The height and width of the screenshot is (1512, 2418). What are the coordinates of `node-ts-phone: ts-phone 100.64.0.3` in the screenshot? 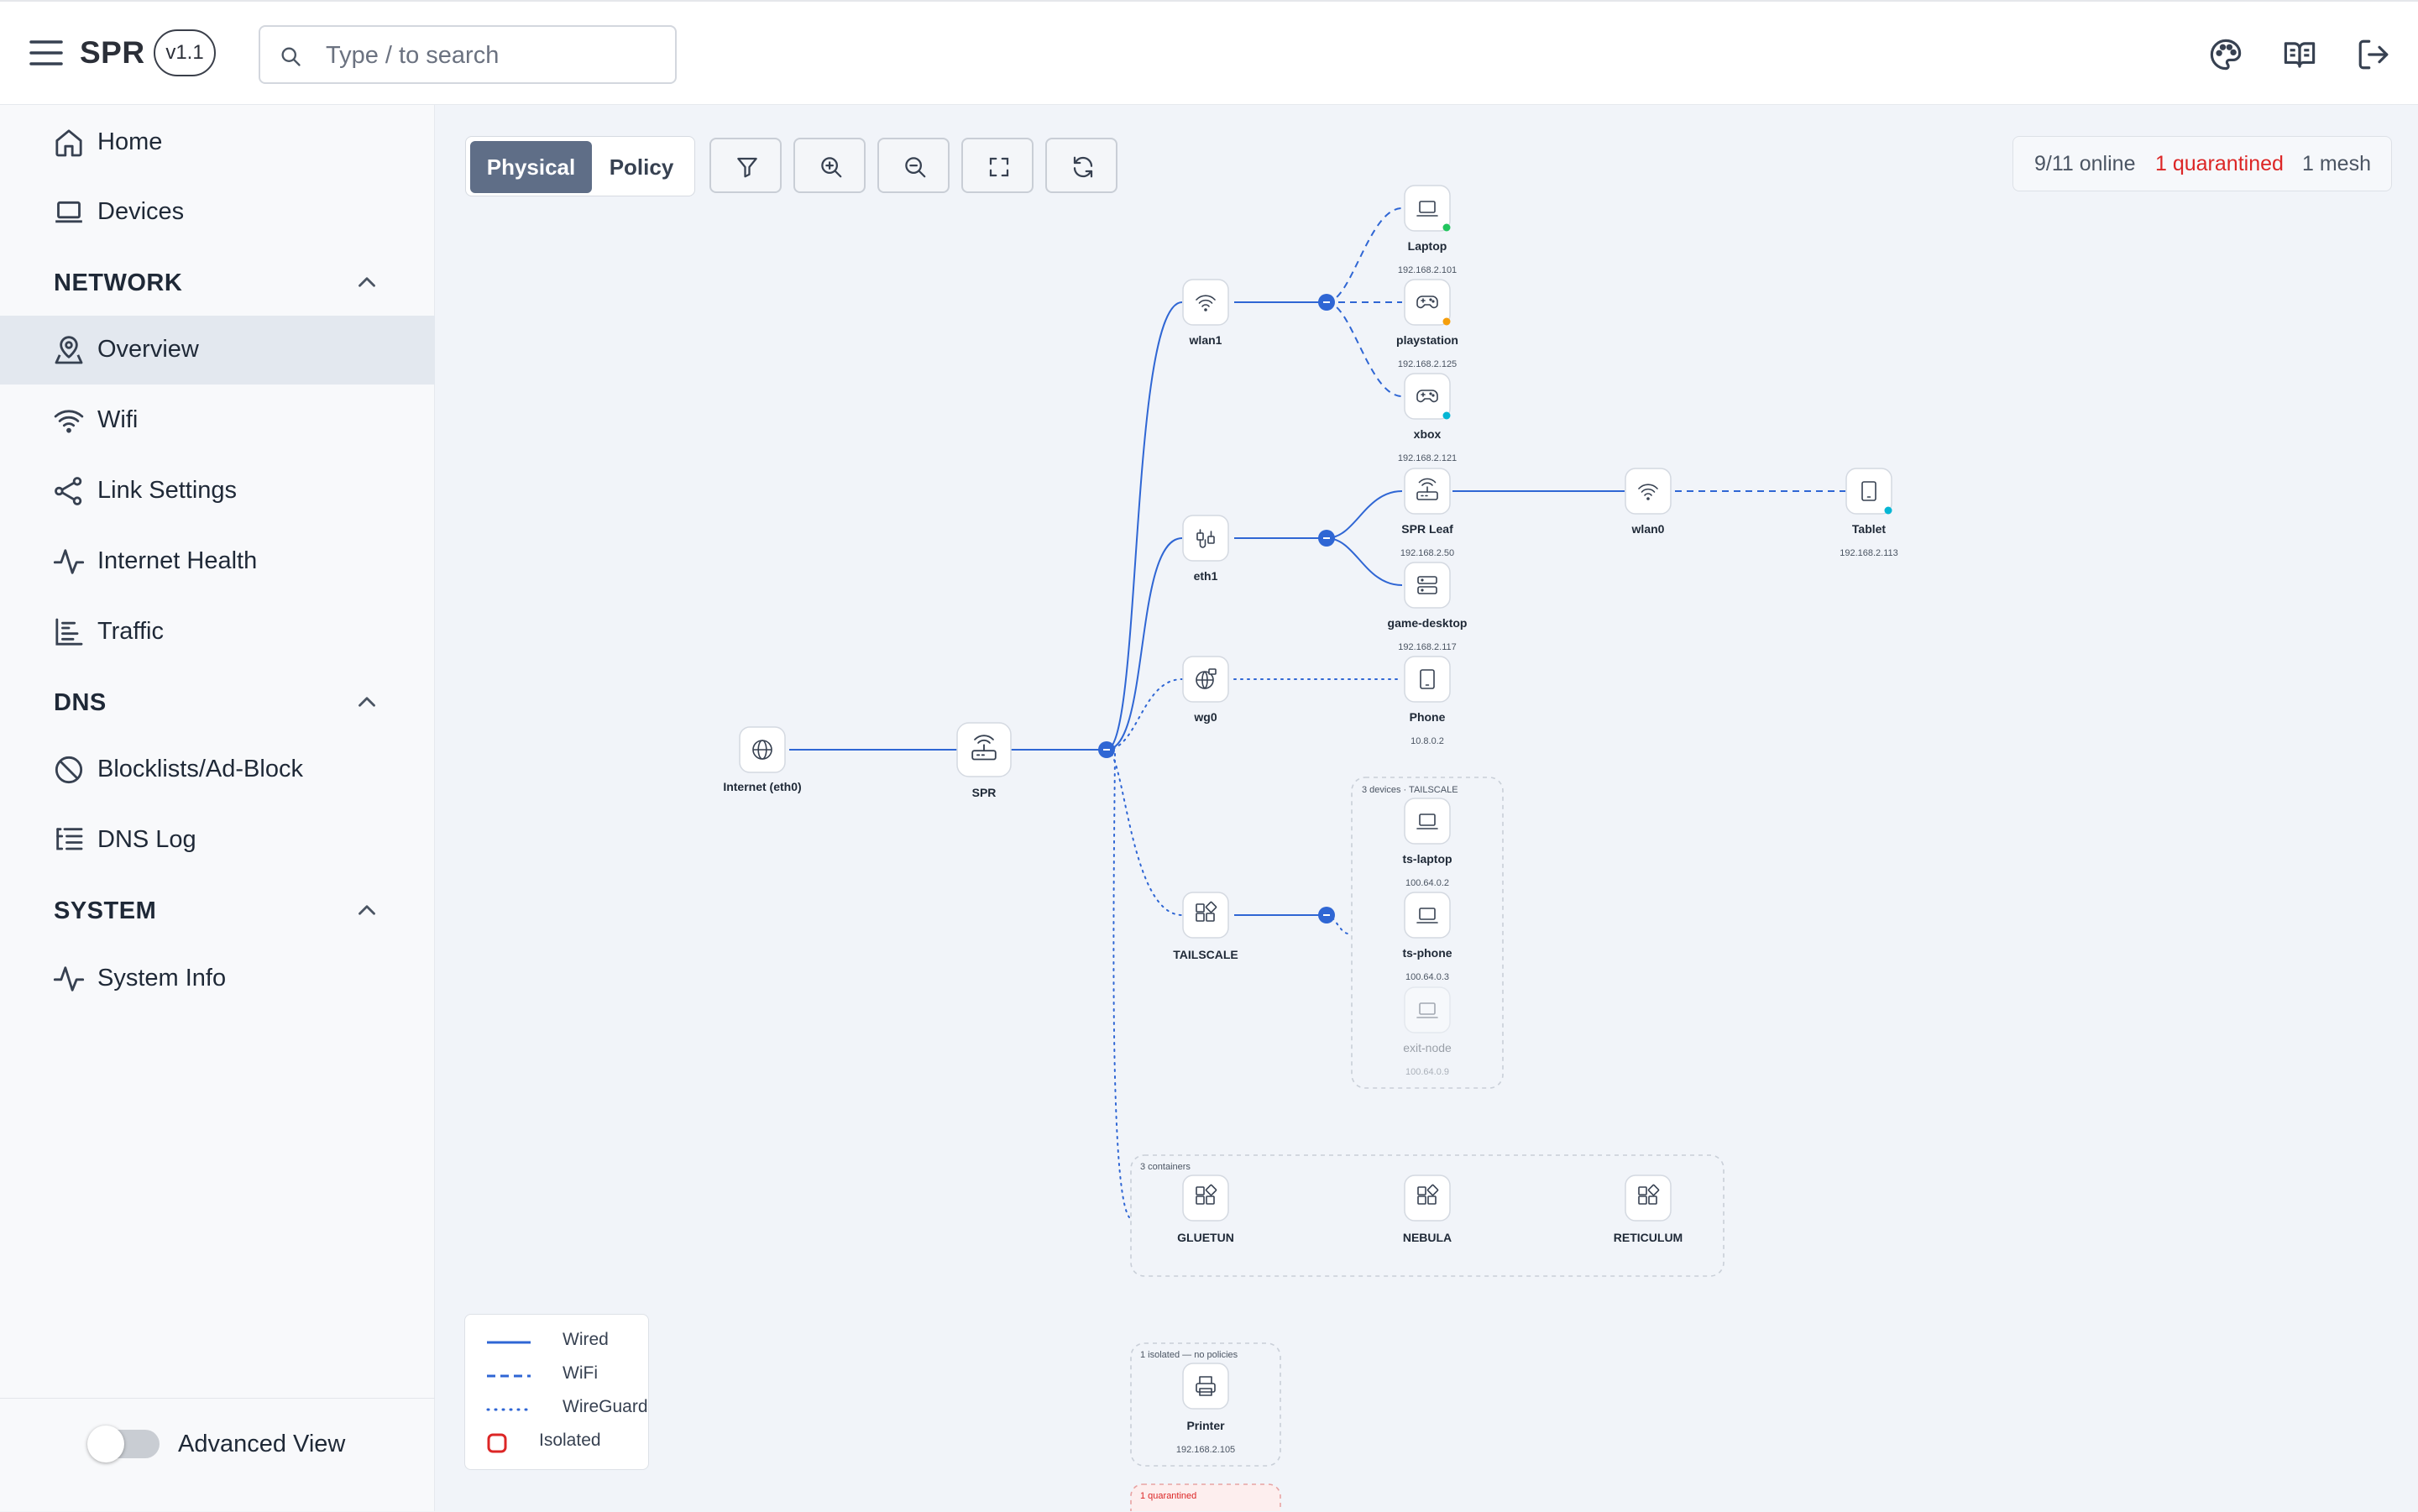 It's located at (1427, 937).